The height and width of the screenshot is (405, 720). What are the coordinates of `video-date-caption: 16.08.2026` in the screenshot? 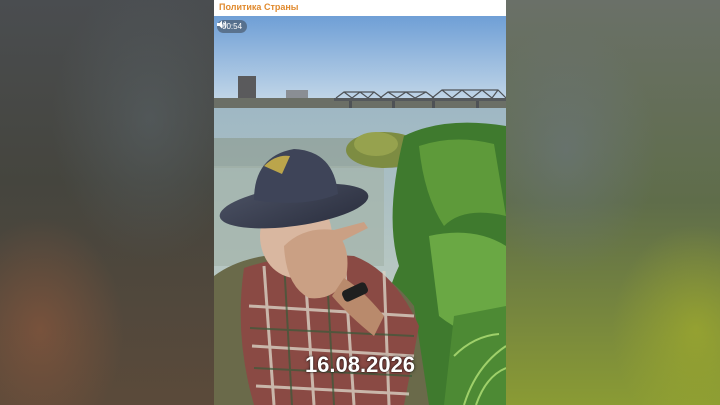 It's located at (360, 364).